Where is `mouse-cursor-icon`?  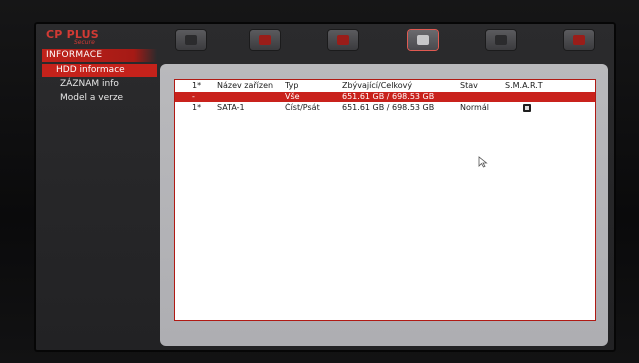
mouse-cursor-icon is located at coordinates (483, 162).